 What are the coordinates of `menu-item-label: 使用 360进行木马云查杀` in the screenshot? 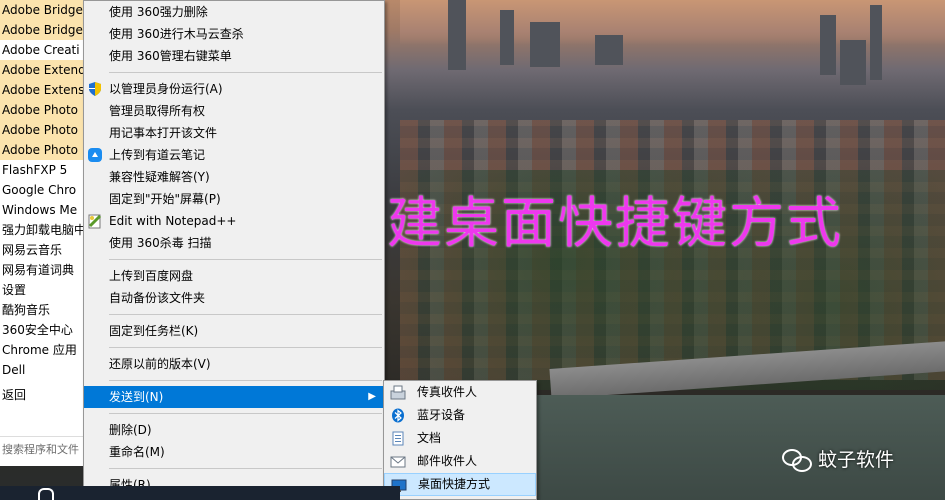 It's located at (176, 34).